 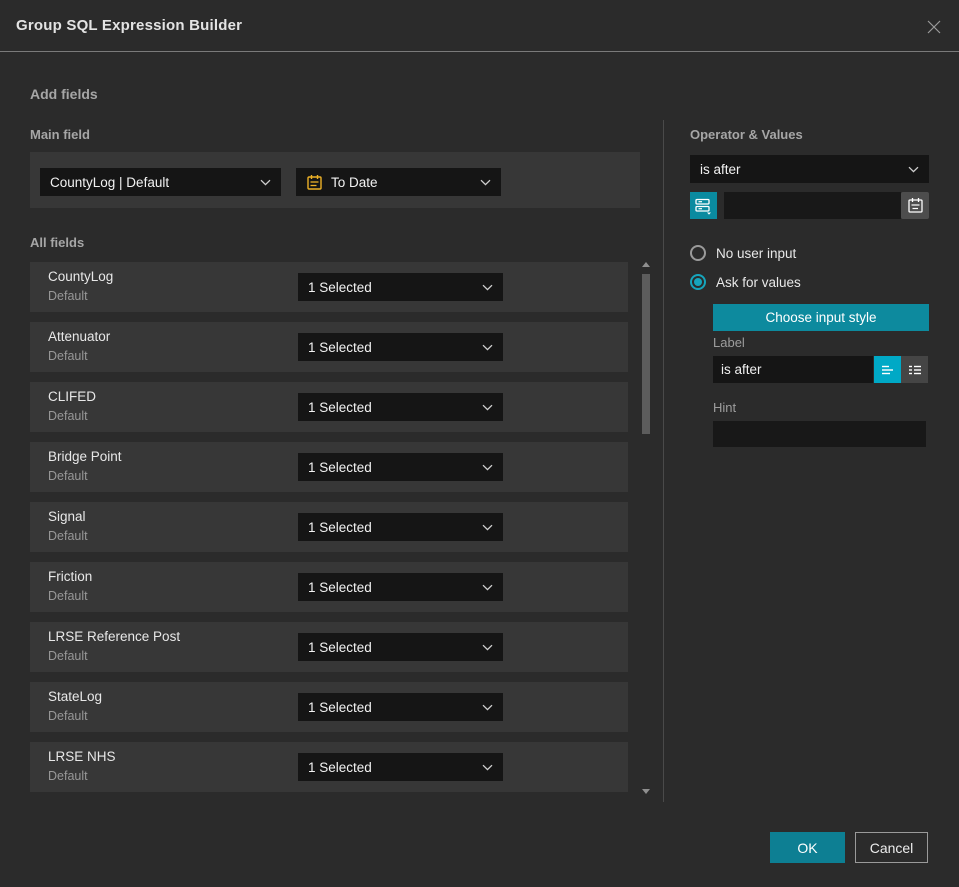 I want to click on field-row: LRSE Reference Post Default 1 Selected, so click(x=329, y=647).